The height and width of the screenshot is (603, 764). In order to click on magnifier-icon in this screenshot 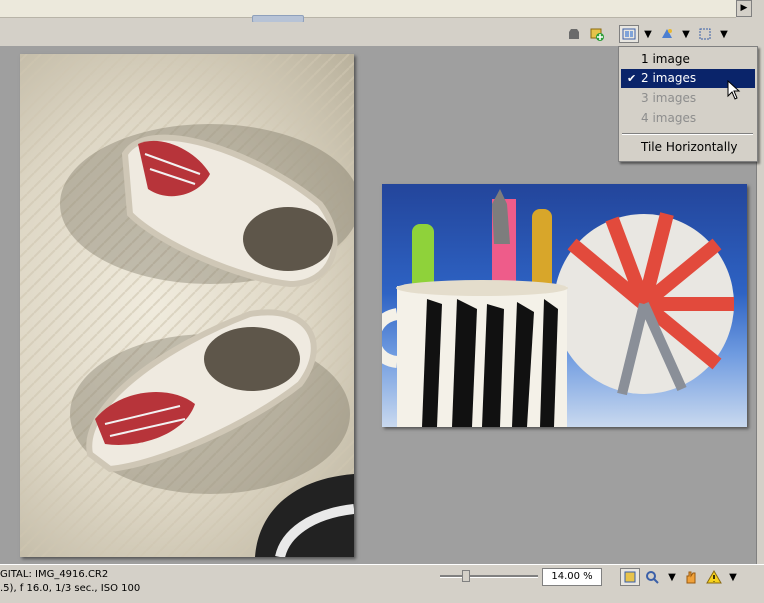, I will do `click(652, 577)`.